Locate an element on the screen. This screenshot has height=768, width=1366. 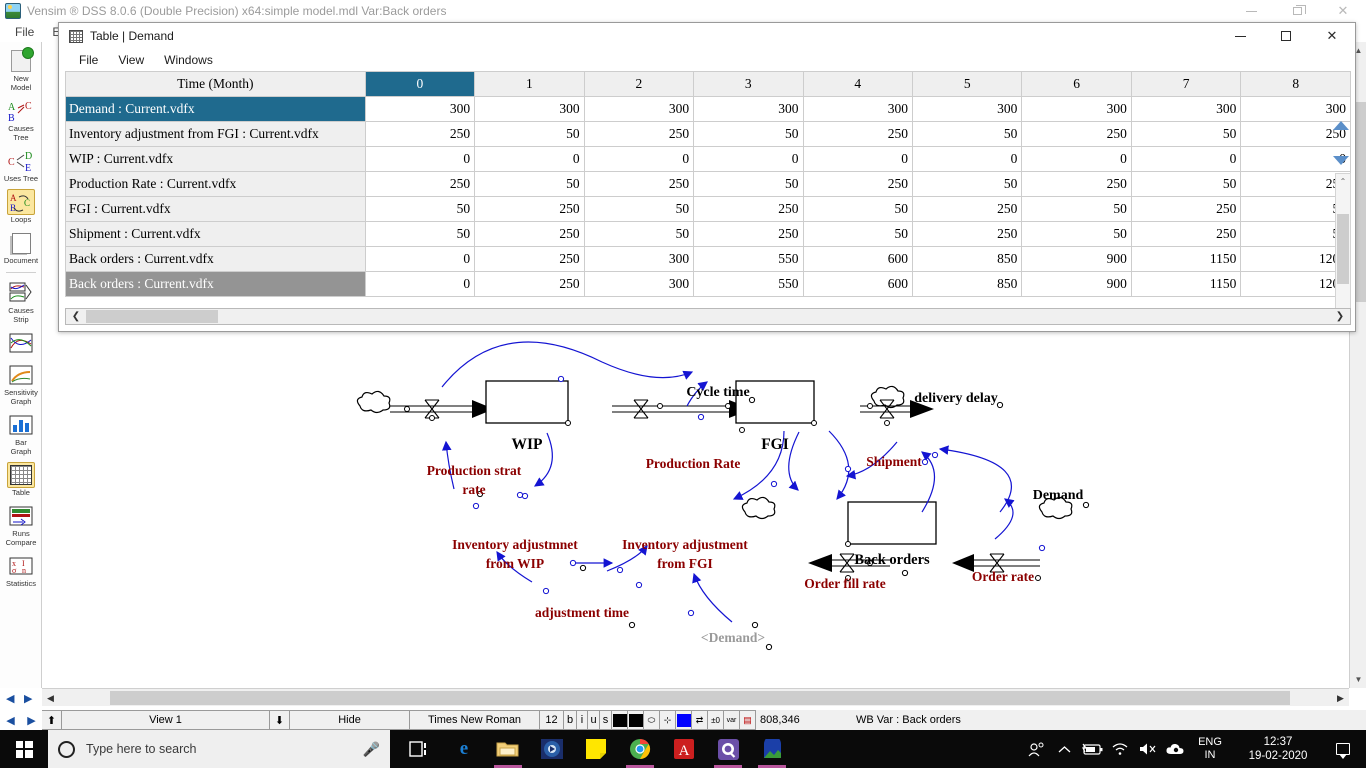
volume-muted-icon is located at coordinates (1148, 749).